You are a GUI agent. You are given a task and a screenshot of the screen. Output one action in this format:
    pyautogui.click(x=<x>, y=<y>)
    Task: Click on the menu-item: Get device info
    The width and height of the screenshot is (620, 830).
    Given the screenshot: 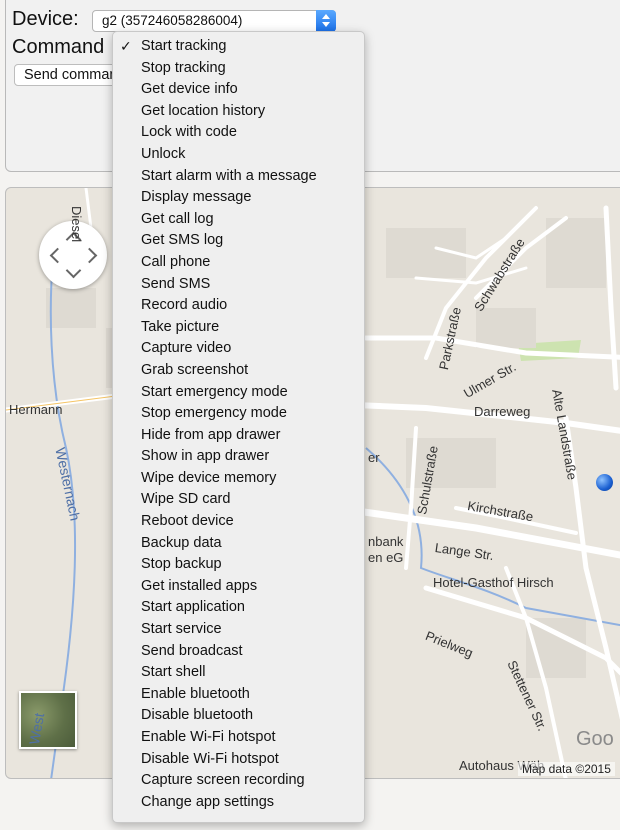 What is the action you would take?
    pyautogui.click(x=238, y=90)
    